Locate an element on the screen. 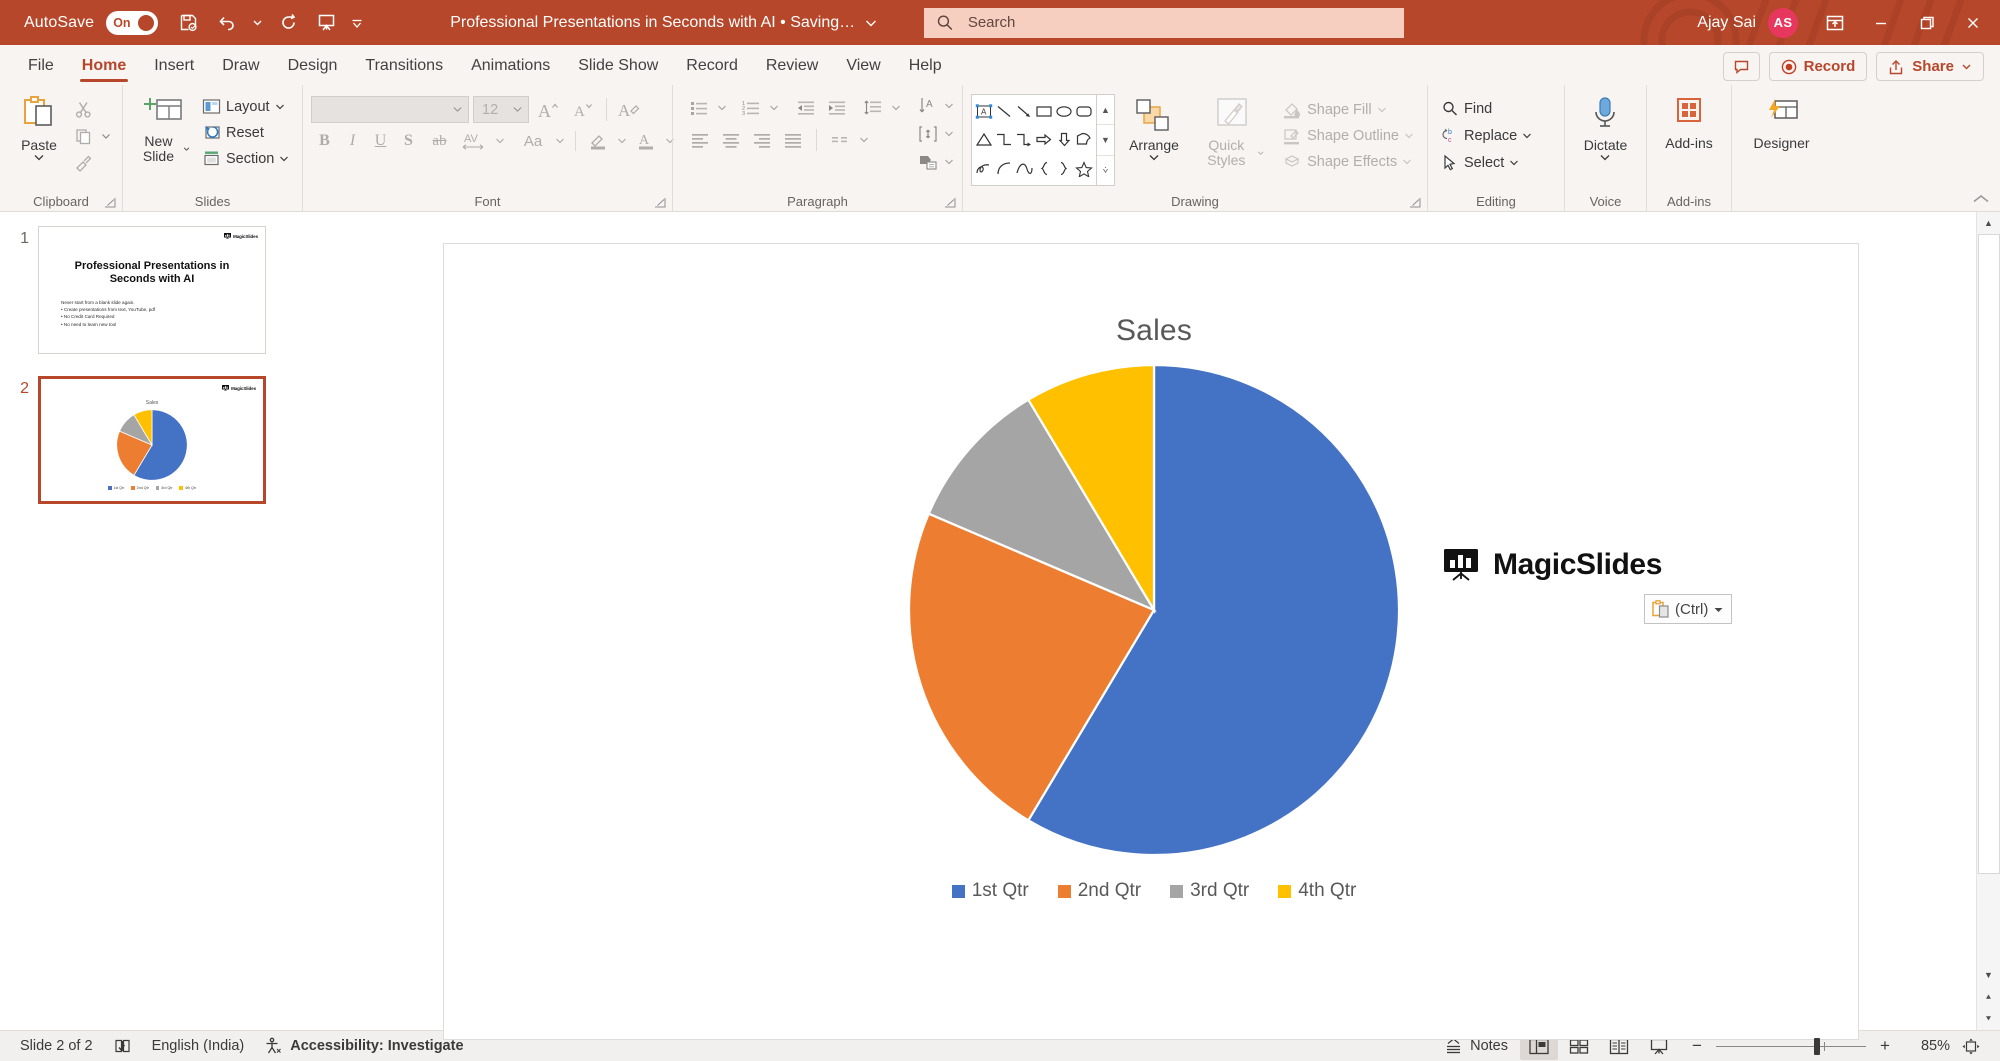 This screenshot has width=2000, height=1061. paste-options-button: (Ctrl) is located at coordinates (1688, 609).